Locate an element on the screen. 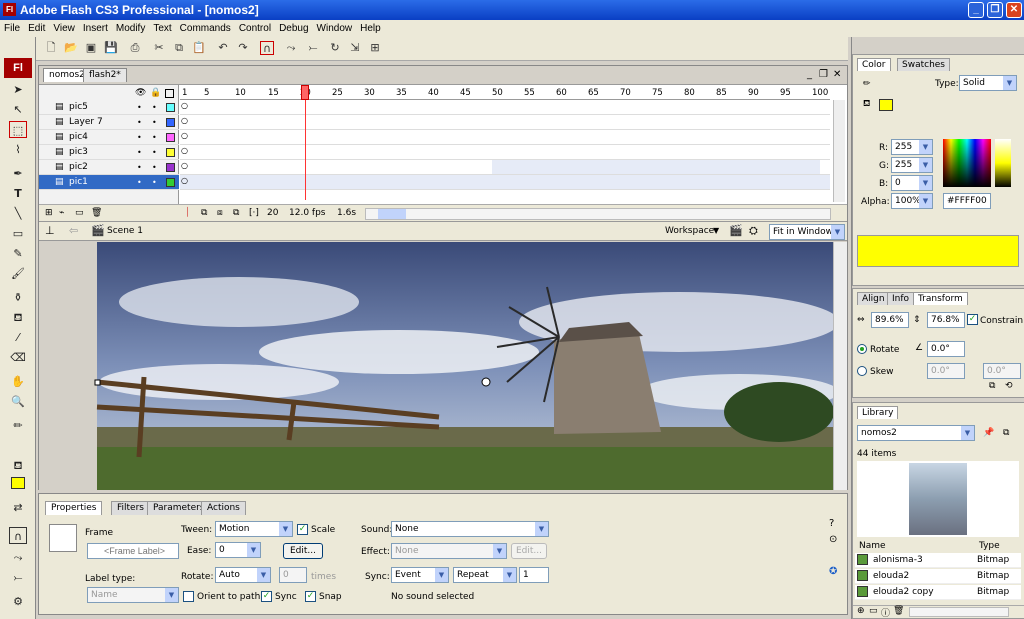 The height and width of the screenshot is (619, 1024). menu-insert: Insert is located at coordinates (95, 28).